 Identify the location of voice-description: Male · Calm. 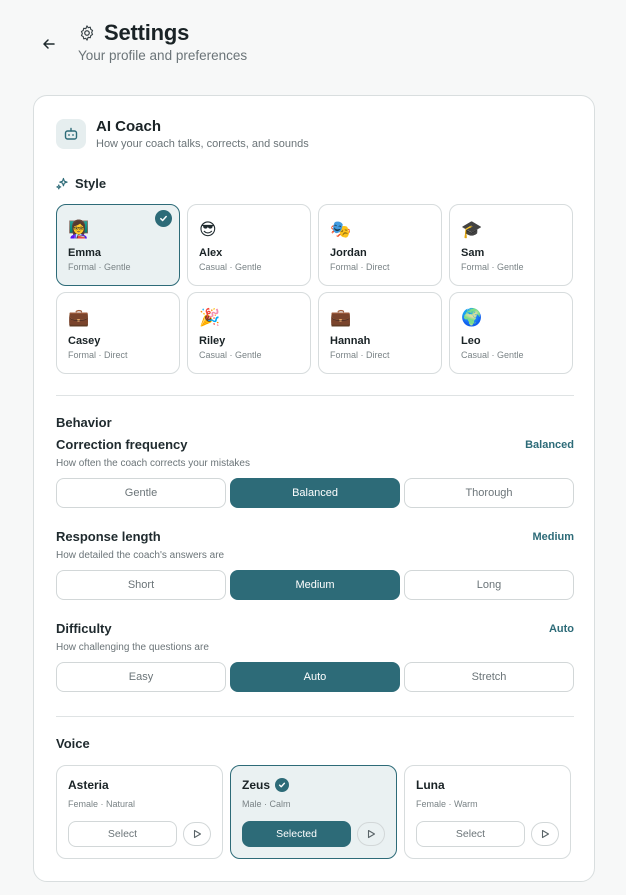
(266, 804).